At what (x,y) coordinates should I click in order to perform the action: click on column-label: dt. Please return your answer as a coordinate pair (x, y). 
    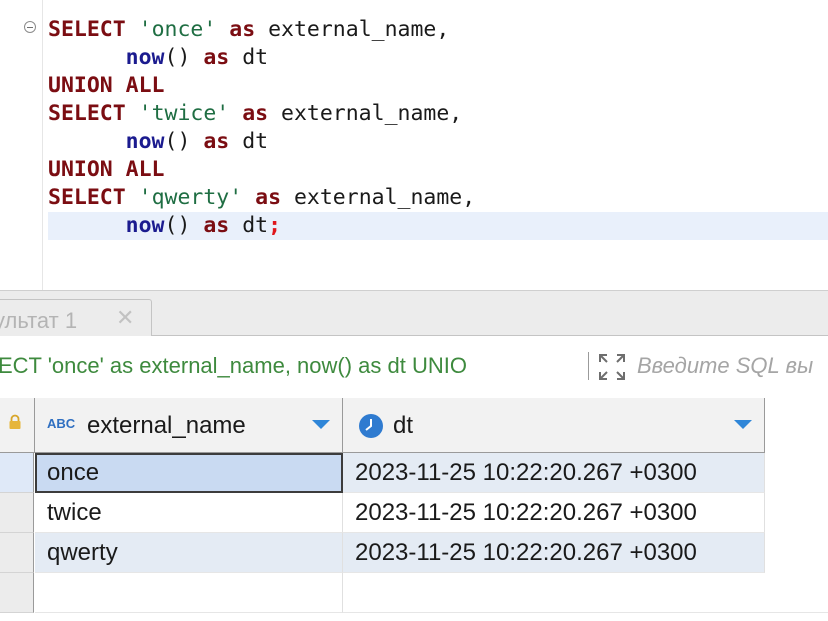
    Looking at the image, I should click on (403, 425).